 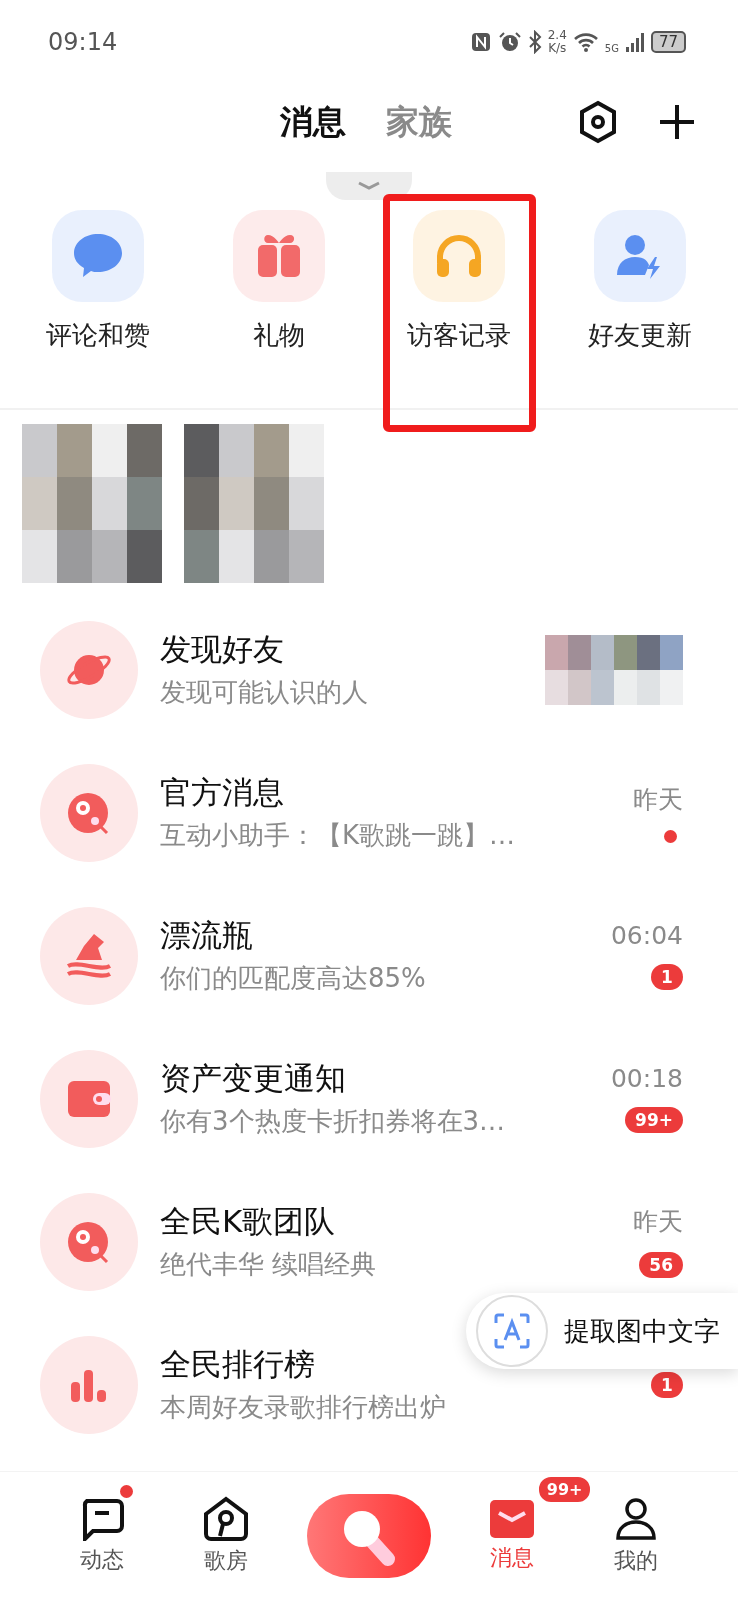 I want to click on conversation-title: 全民排行榜, so click(x=238, y=1364).